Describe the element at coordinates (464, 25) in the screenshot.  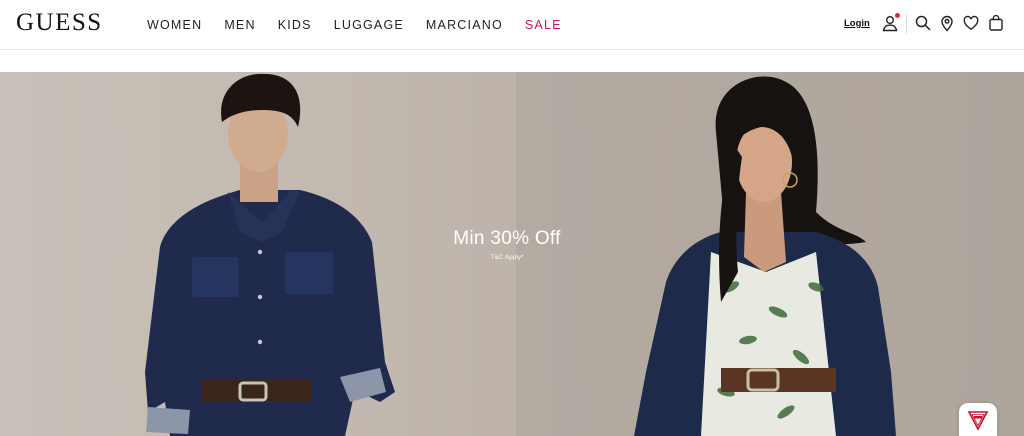
I see `nav-item-marciano: MARCIANO` at that location.